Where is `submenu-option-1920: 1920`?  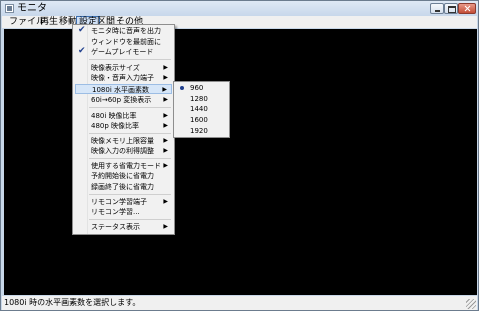 submenu-option-1920: 1920 is located at coordinates (202, 131).